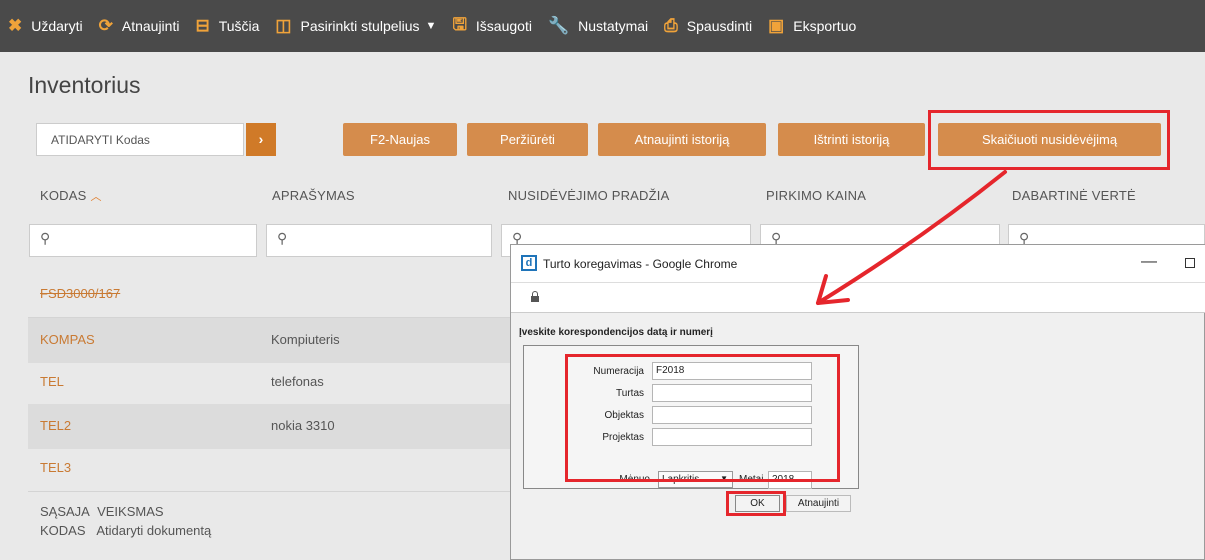 The height and width of the screenshot is (560, 1205). Describe the element at coordinates (911, 237) in the screenshot. I see `pointer-arrow` at that location.